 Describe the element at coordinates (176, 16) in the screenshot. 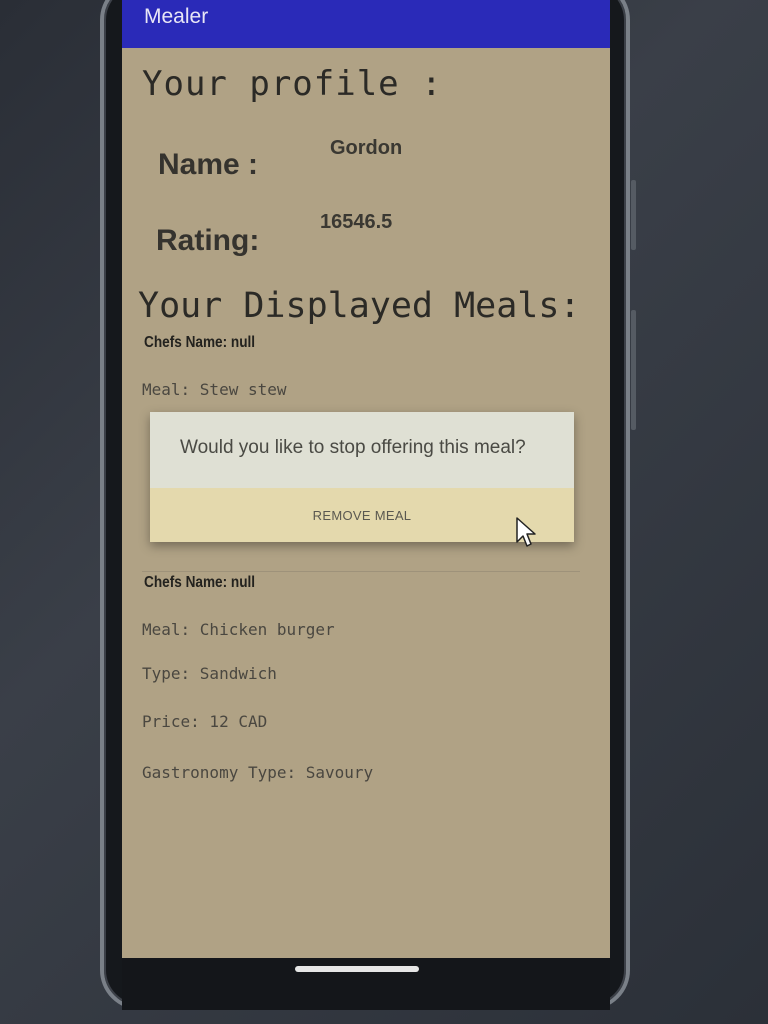

I see `app-title: Mealer` at that location.